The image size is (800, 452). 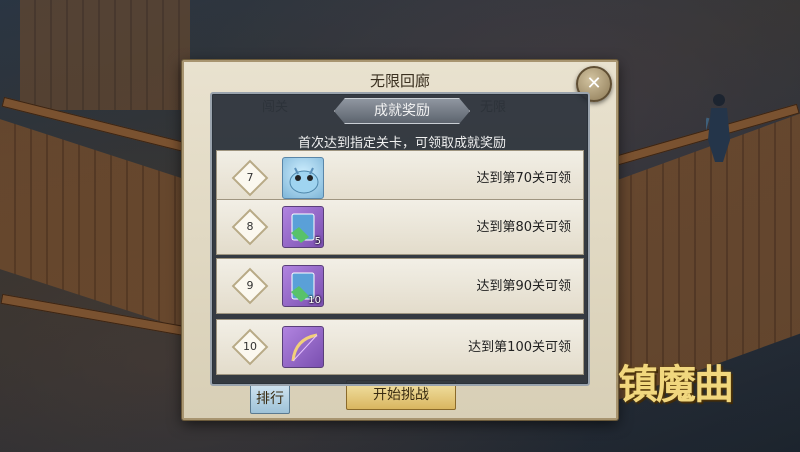 What do you see at coordinates (718, 128) in the screenshot?
I see `character-figure-icon` at bounding box center [718, 128].